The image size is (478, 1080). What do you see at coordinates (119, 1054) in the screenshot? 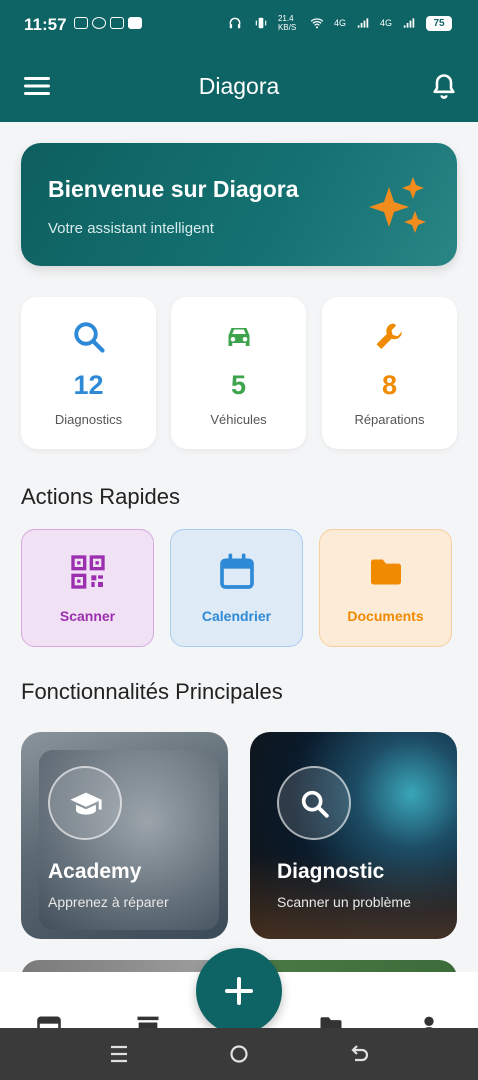
I see `recent-apps-icon` at bounding box center [119, 1054].